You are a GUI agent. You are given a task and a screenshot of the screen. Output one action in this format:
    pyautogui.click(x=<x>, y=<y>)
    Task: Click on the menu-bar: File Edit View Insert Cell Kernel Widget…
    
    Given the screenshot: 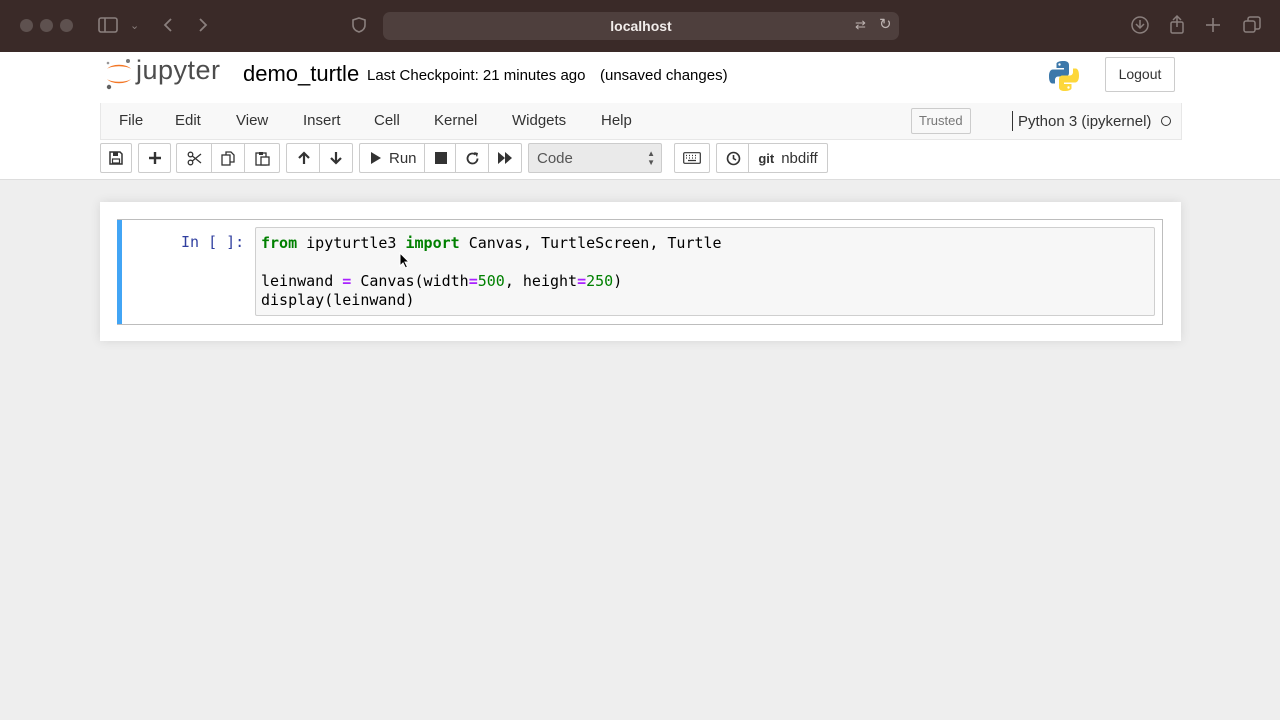 What is the action you would take?
    pyautogui.click(x=641, y=121)
    